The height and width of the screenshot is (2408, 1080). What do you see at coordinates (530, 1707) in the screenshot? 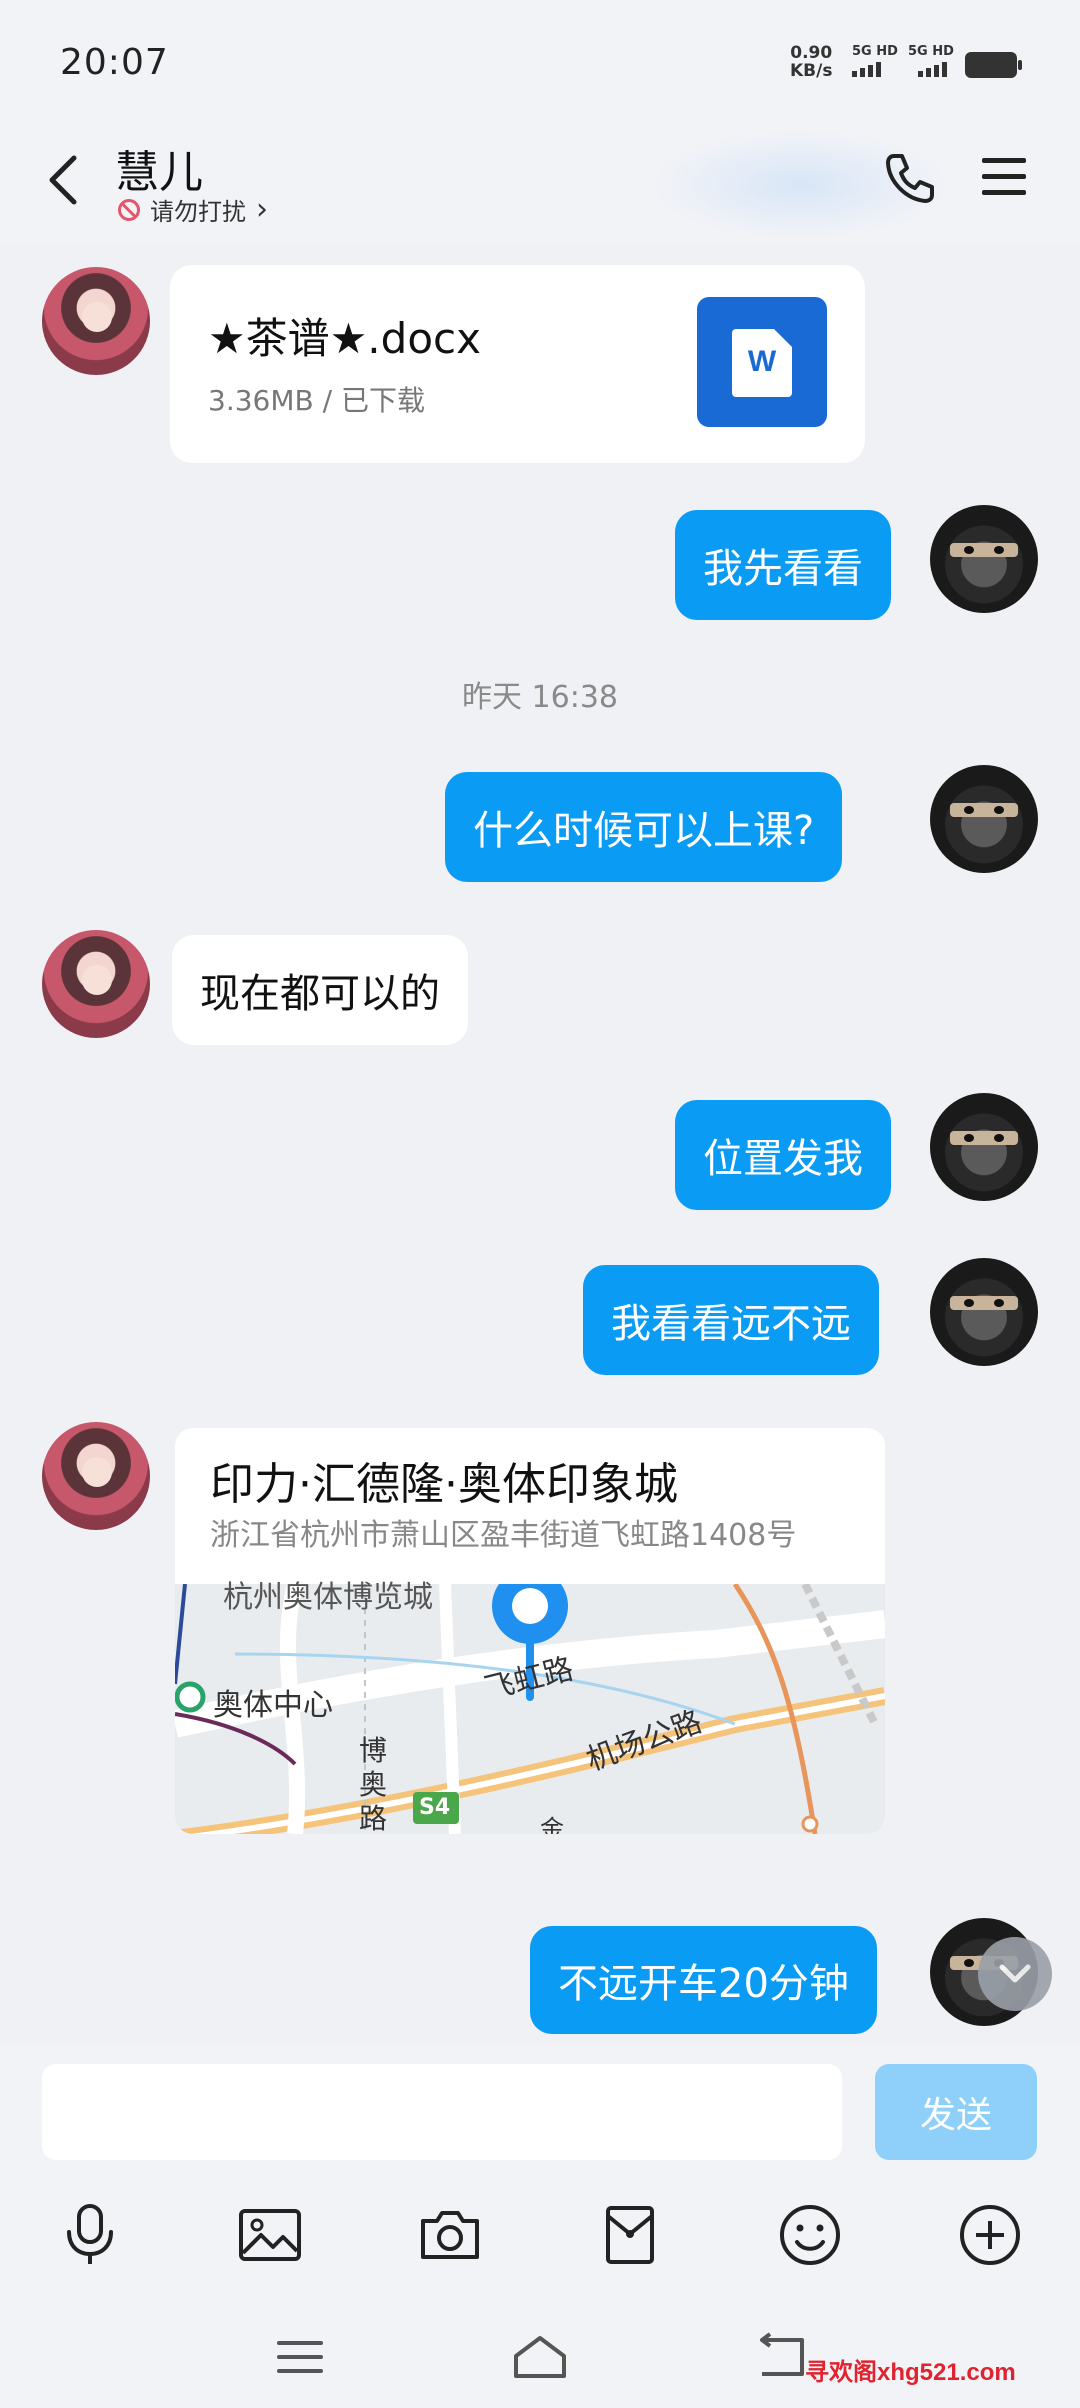
I see `map-preview: 杭州奥体博览城 奥体中心 飞虹路 机场公路 博奥路 S4 金` at bounding box center [530, 1707].